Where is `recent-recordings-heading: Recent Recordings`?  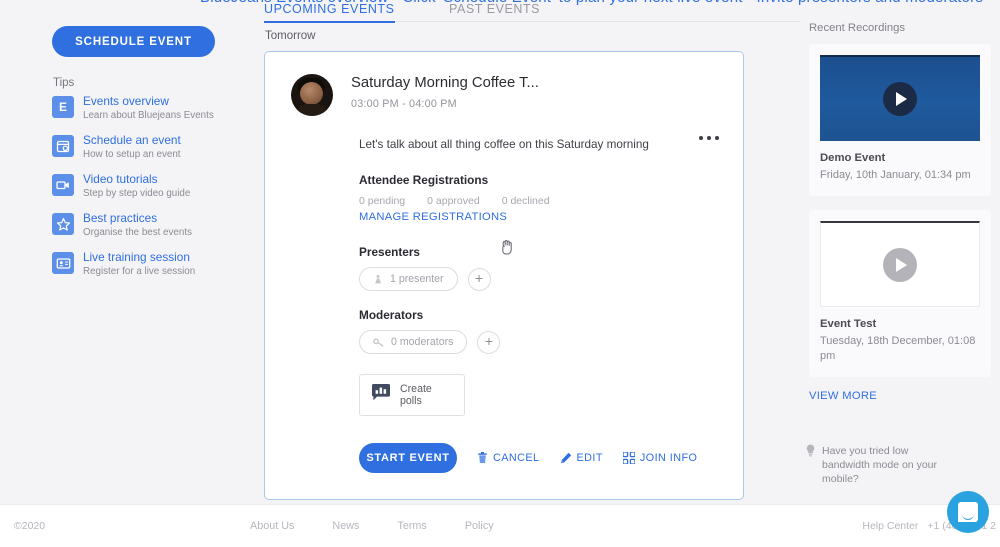 recent-recordings-heading: Recent Recordings is located at coordinates (857, 28).